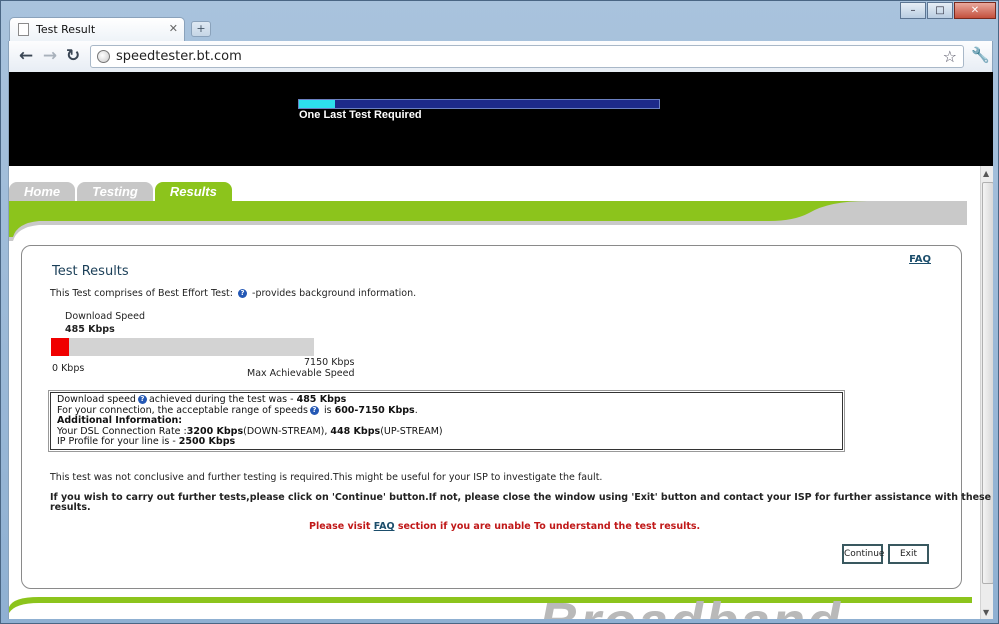 The height and width of the screenshot is (624, 999). I want to click on broadband-logo-text: Broadband, so click(690, 607).